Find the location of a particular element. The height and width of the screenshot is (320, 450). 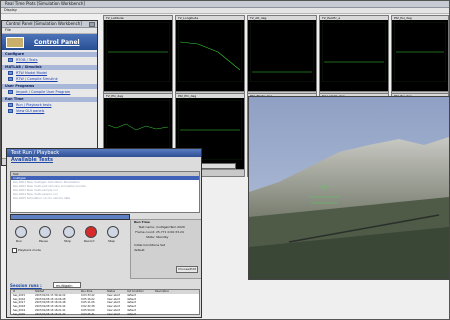

record-button is located at coordinates (91, 232).